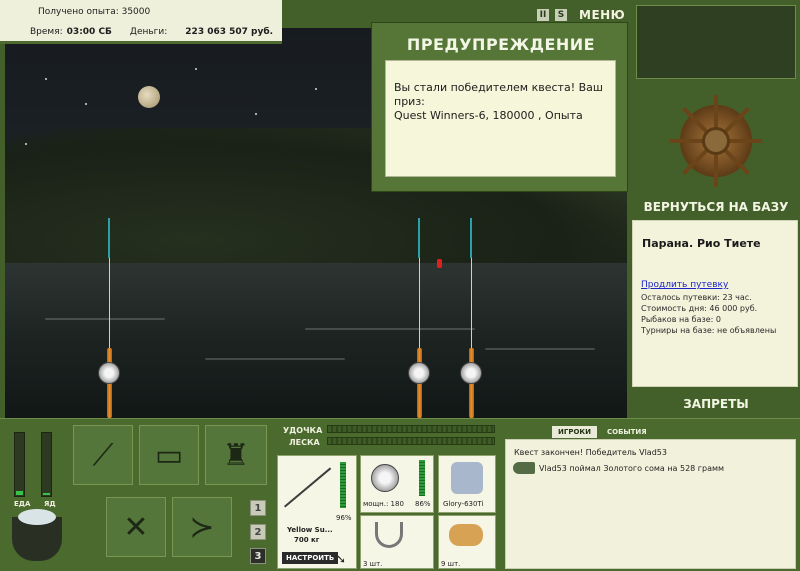 The width and height of the screenshot is (800, 571). What do you see at coordinates (307, 540) in the screenshot?
I see `rod-weight: 700 кг` at bounding box center [307, 540].